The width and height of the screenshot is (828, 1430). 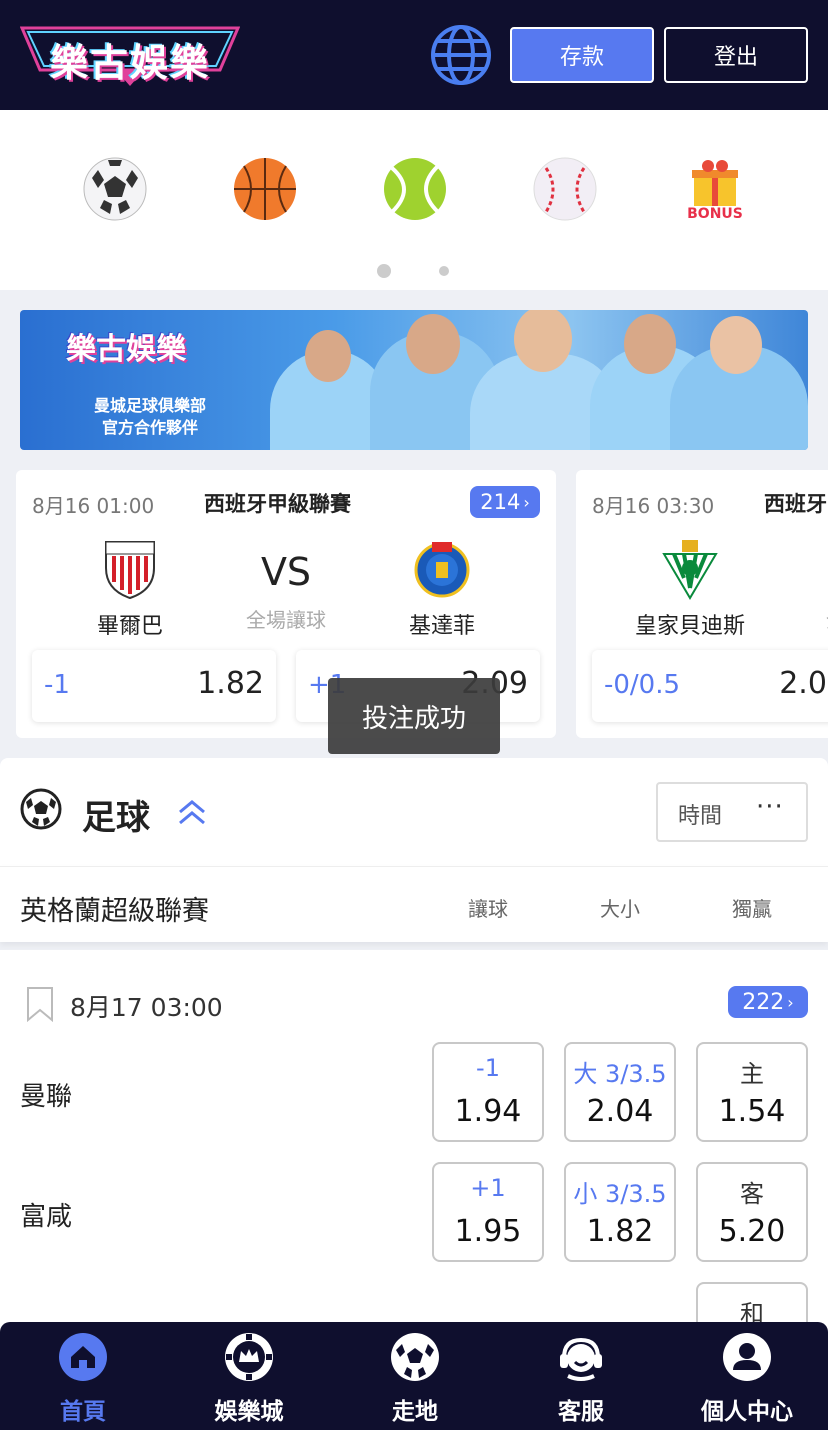 I want to click on match-time: 8月16 01:00, so click(x=93, y=506).